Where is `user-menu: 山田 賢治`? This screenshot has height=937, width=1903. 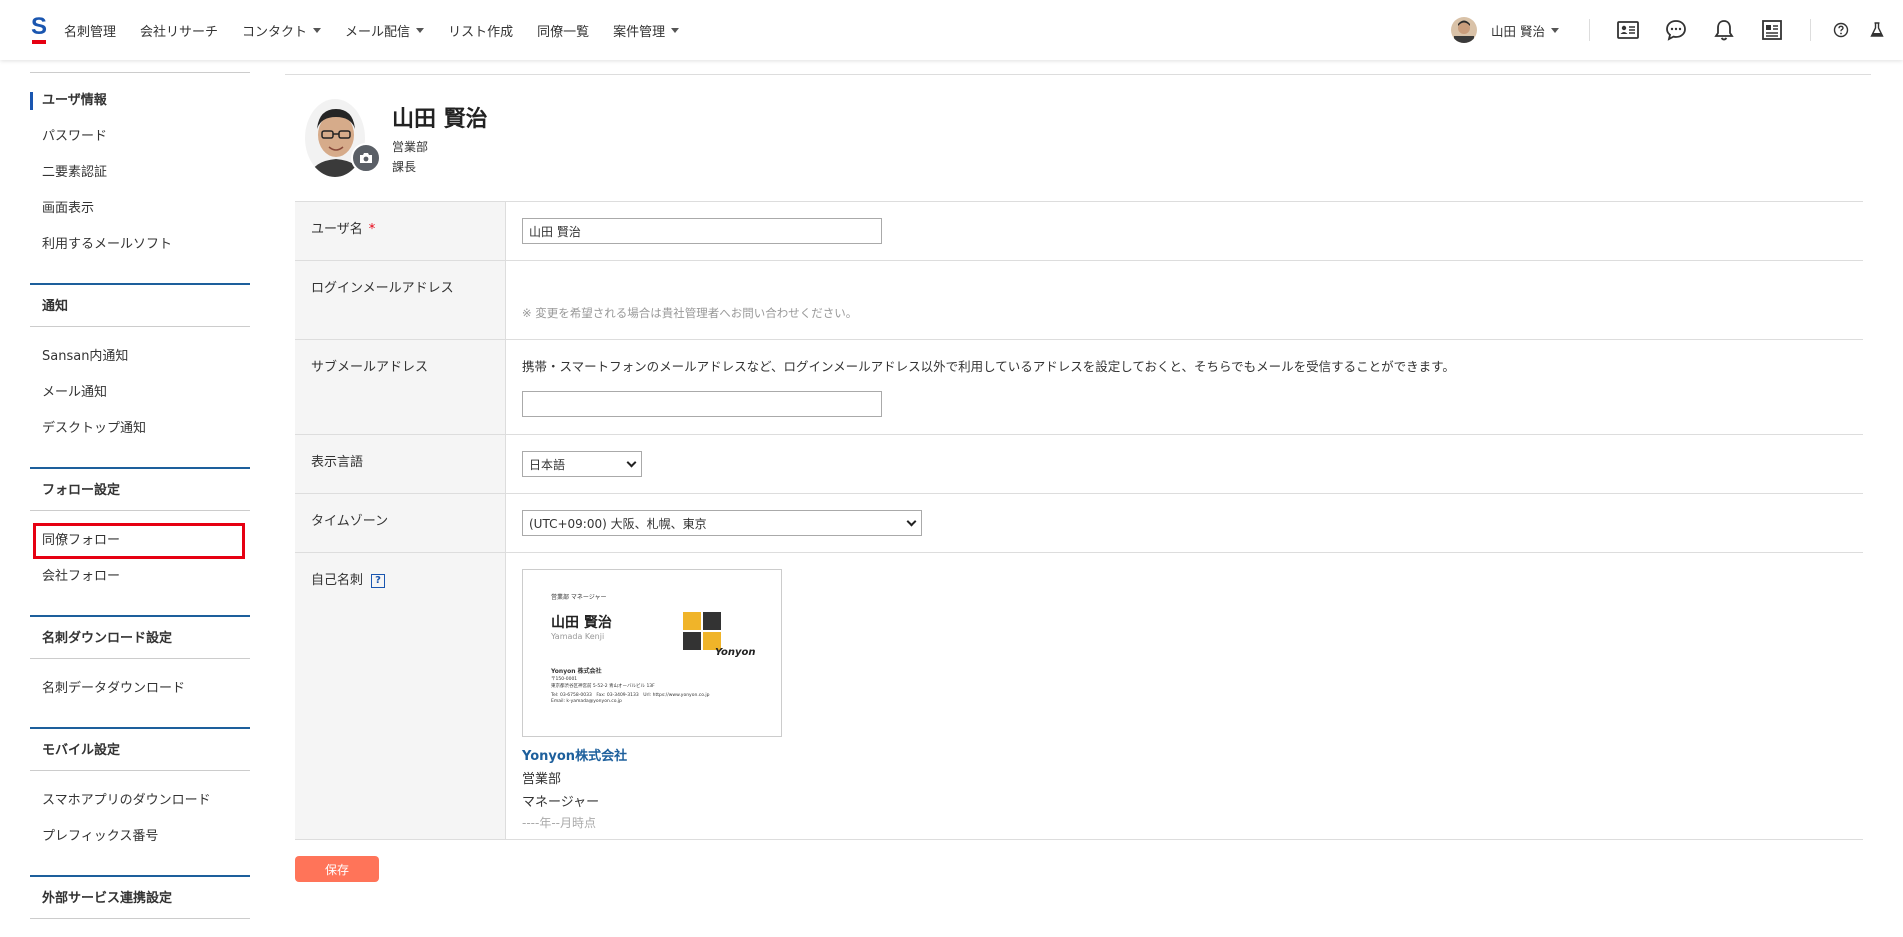 user-menu: 山田 賢治 is located at coordinates (1505, 30).